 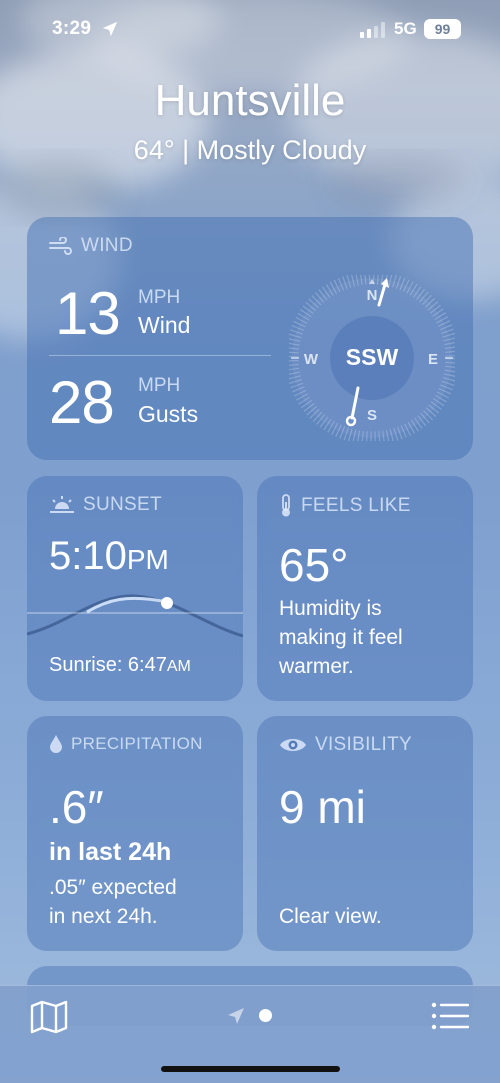 What do you see at coordinates (137, 743) in the screenshot?
I see `precipitation-title: PRECIPITATION` at bounding box center [137, 743].